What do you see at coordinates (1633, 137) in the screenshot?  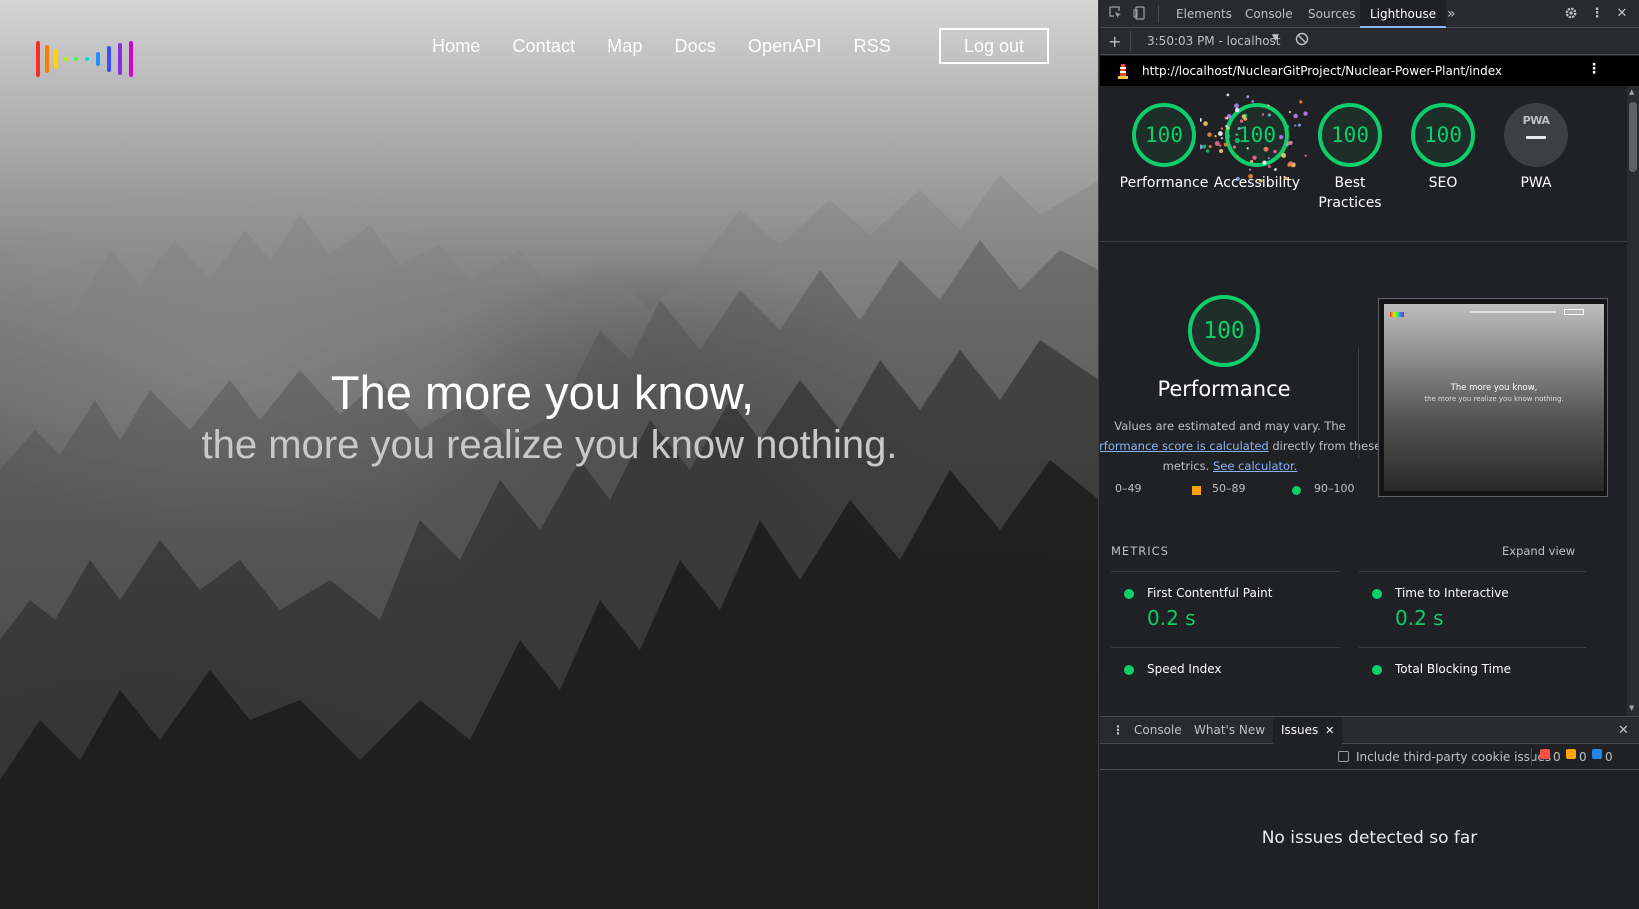 I see `scrollbar-thumb` at bounding box center [1633, 137].